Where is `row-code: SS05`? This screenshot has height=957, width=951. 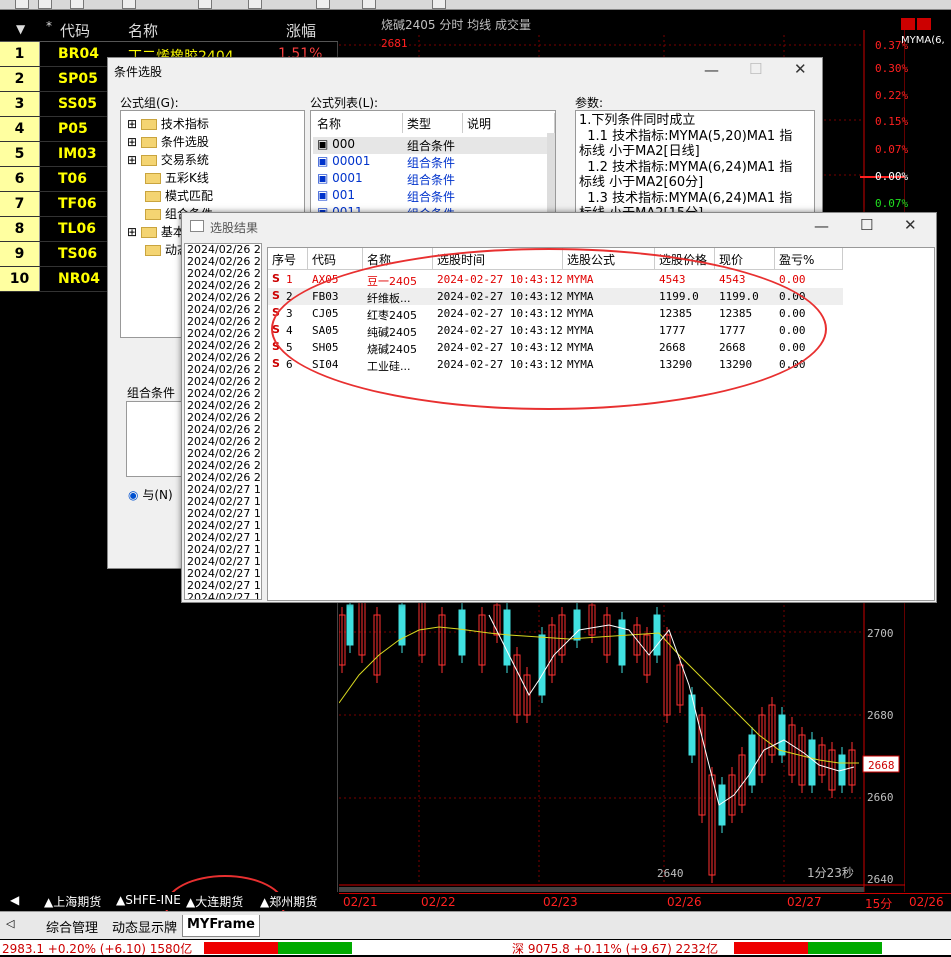 row-code: SS05 is located at coordinates (78, 104).